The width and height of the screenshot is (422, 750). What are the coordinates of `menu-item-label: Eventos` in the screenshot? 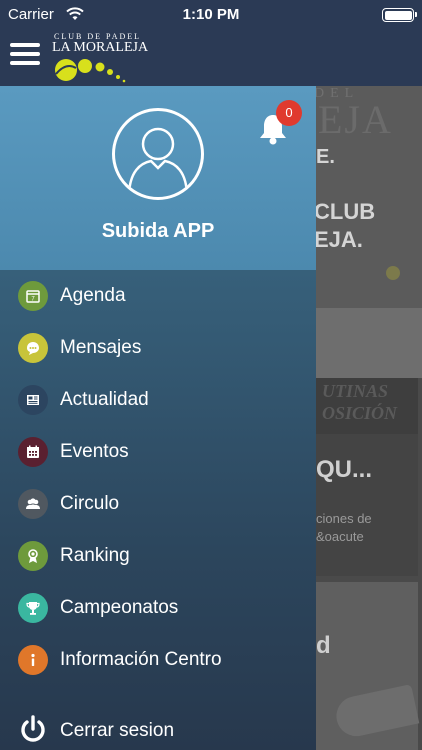 It's located at (94, 451).